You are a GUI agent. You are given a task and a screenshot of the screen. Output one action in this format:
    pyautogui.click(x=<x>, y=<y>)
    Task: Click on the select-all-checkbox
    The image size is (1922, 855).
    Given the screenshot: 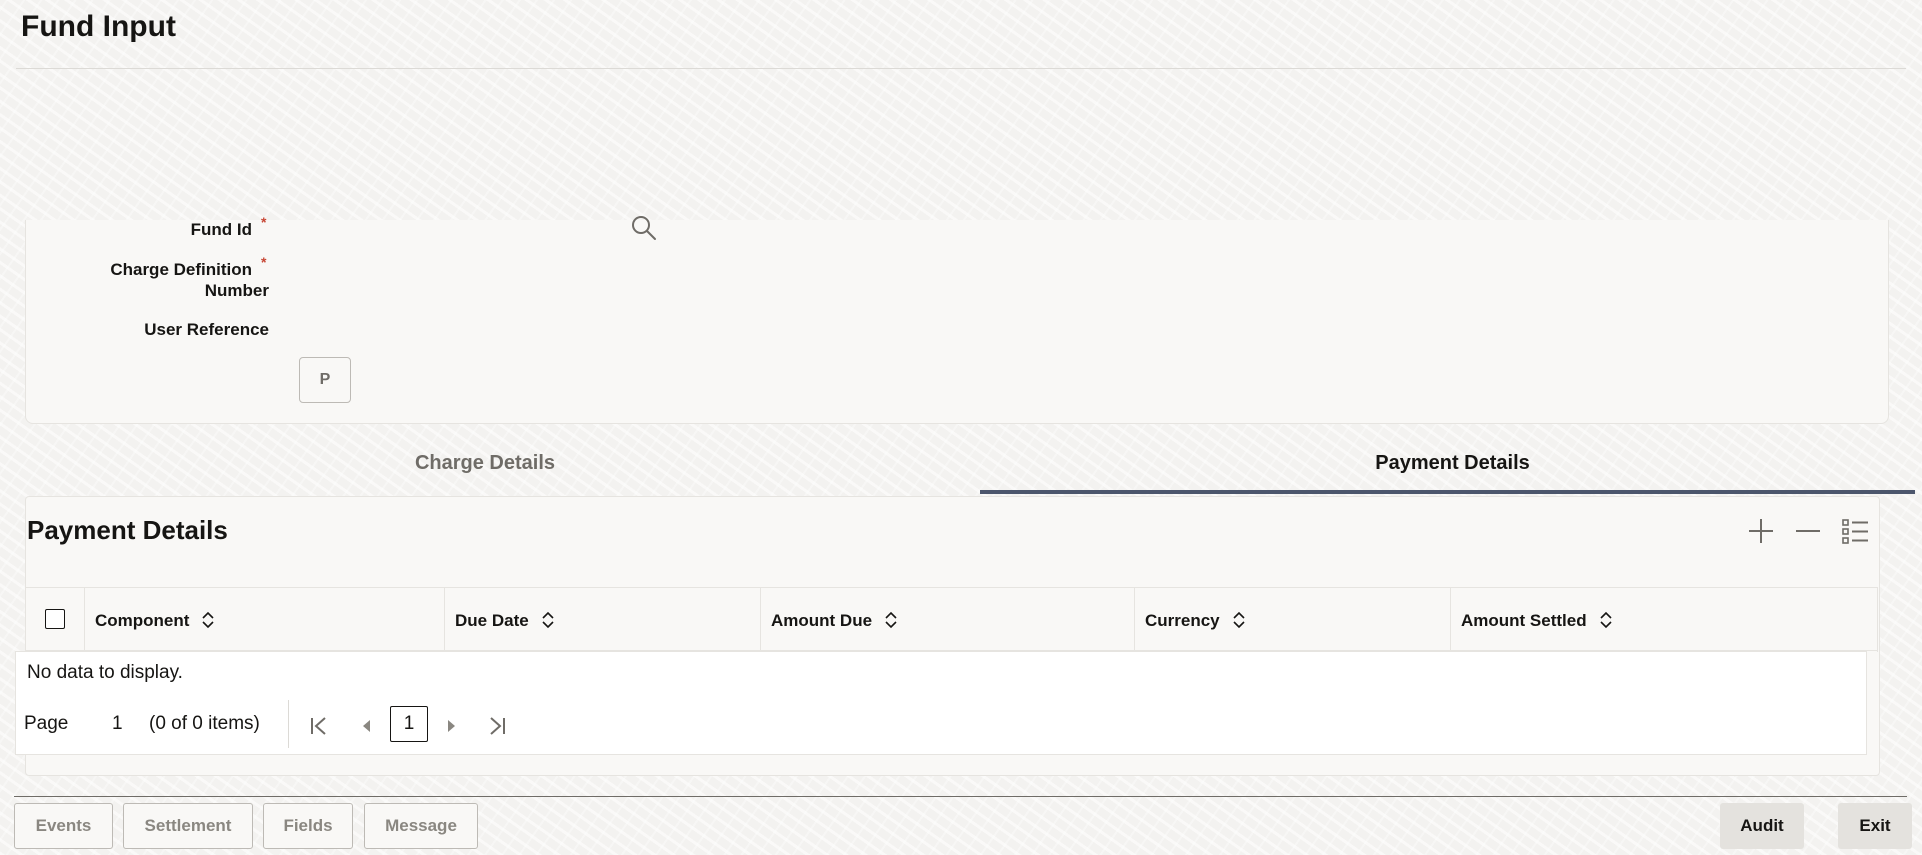 What is the action you would take?
    pyautogui.click(x=55, y=619)
    